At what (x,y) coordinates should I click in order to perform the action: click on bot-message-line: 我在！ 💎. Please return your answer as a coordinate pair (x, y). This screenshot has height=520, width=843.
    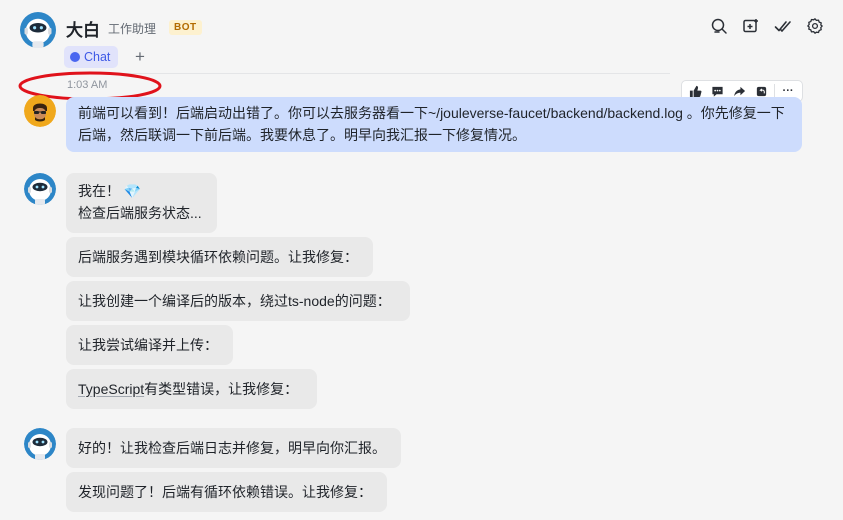
    Looking at the image, I should click on (141, 191).